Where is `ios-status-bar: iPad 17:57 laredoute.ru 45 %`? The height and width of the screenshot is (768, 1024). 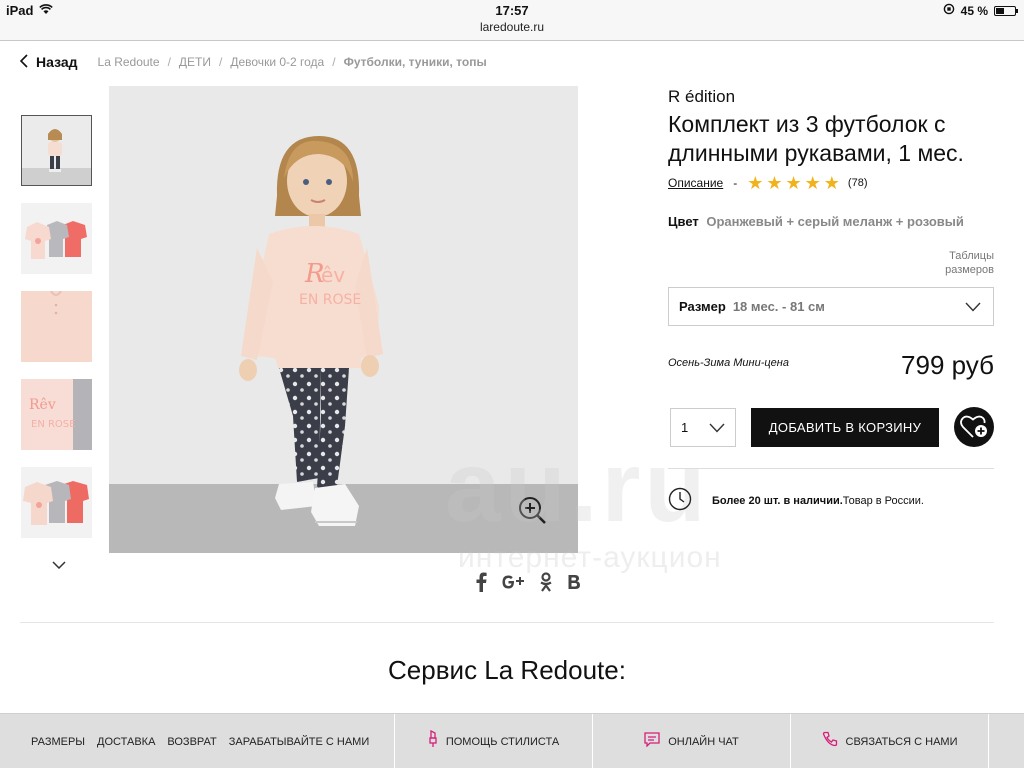 ios-status-bar: iPad 17:57 laredoute.ru 45 % is located at coordinates (512, 20).